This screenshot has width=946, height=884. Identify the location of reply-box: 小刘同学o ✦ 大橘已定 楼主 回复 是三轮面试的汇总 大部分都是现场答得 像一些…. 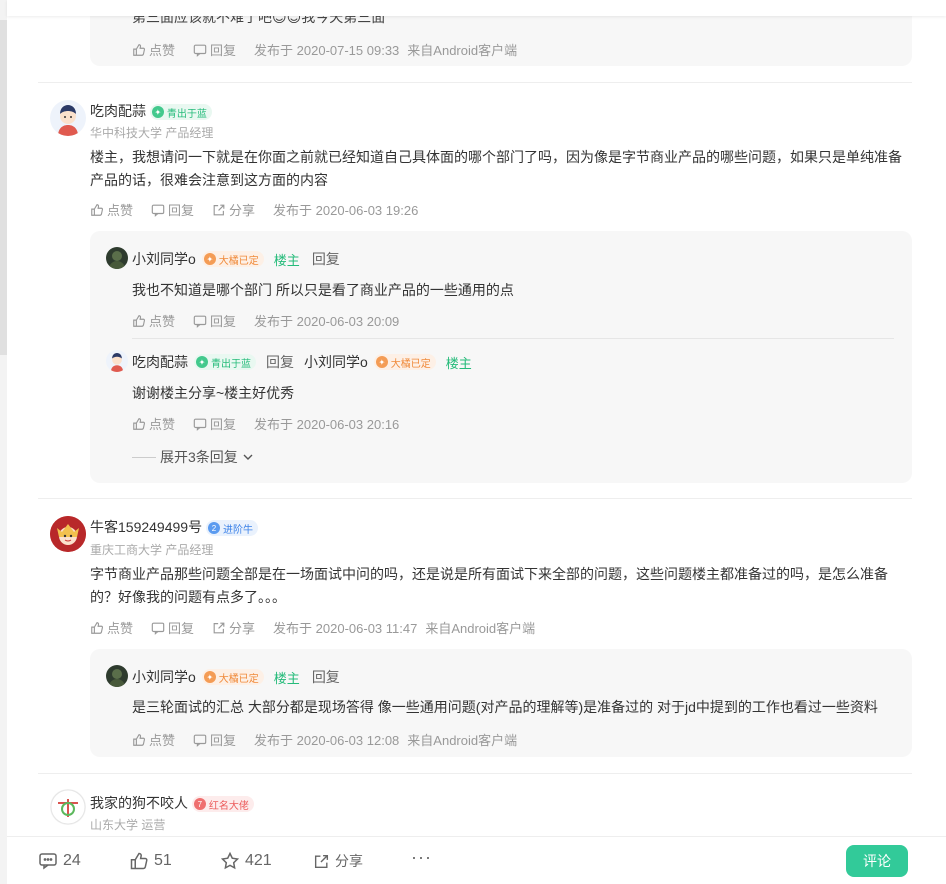
(501, 703).